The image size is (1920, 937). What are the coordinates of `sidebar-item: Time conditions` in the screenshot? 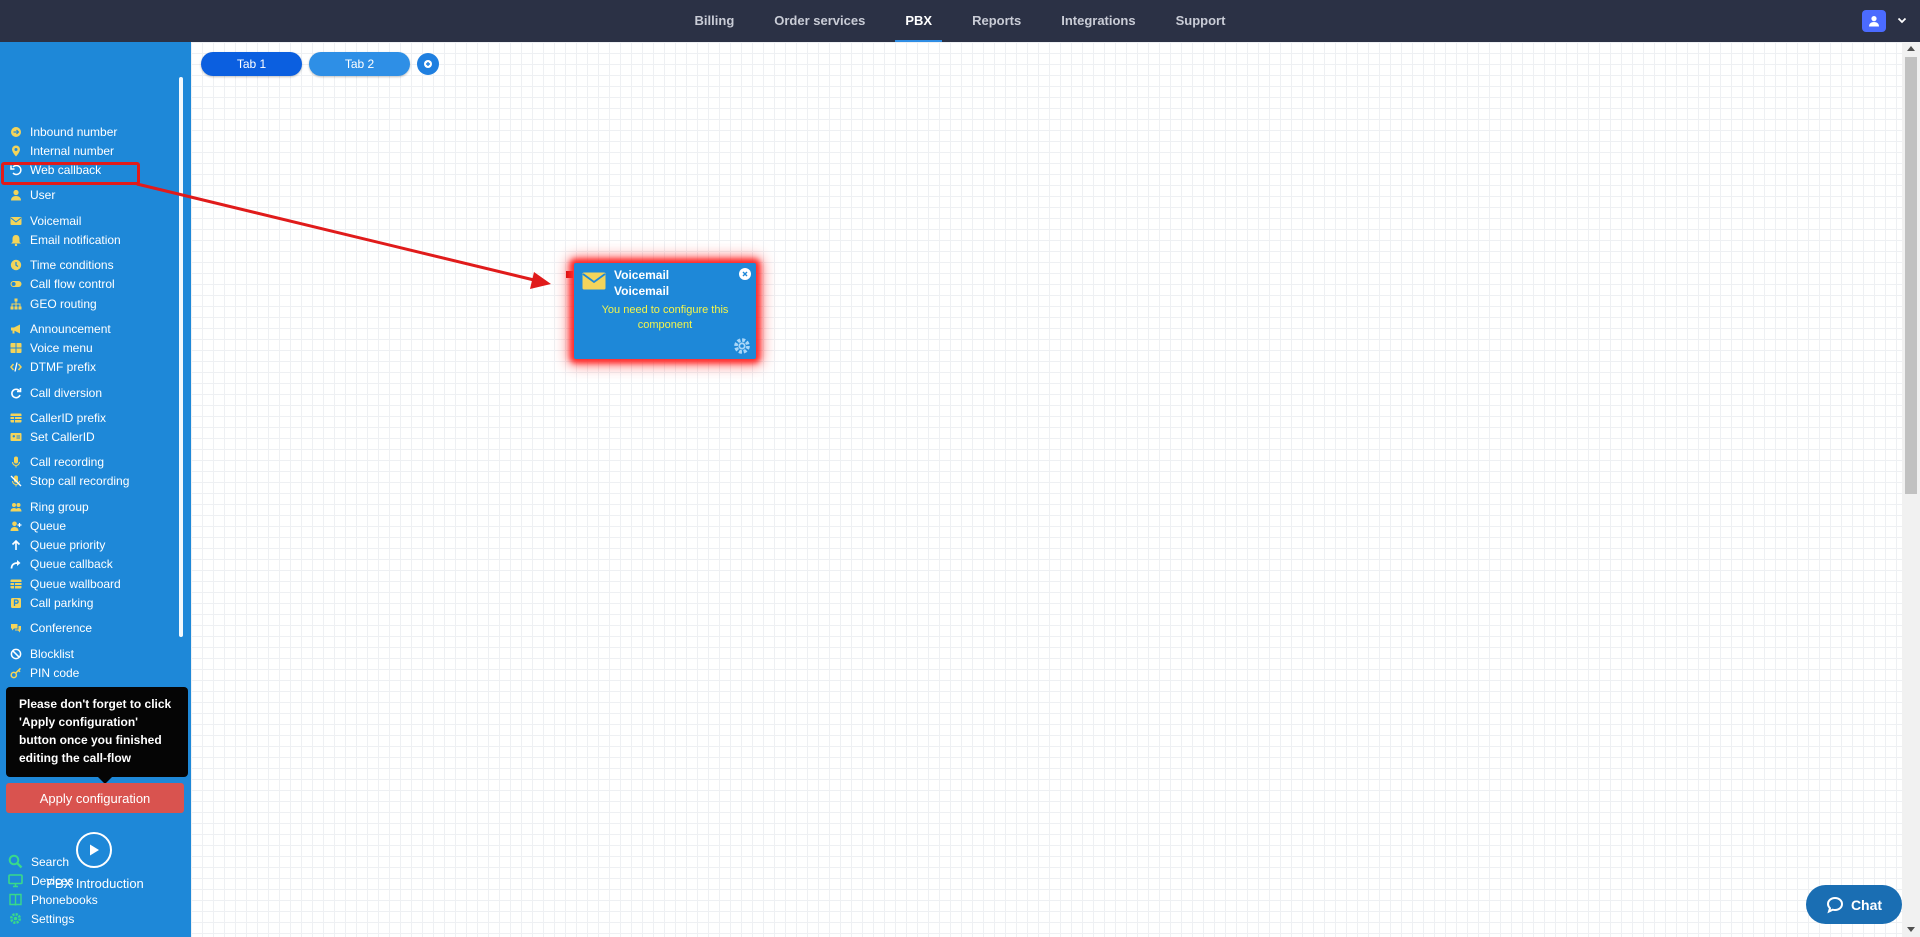 It's located at (62, 265).